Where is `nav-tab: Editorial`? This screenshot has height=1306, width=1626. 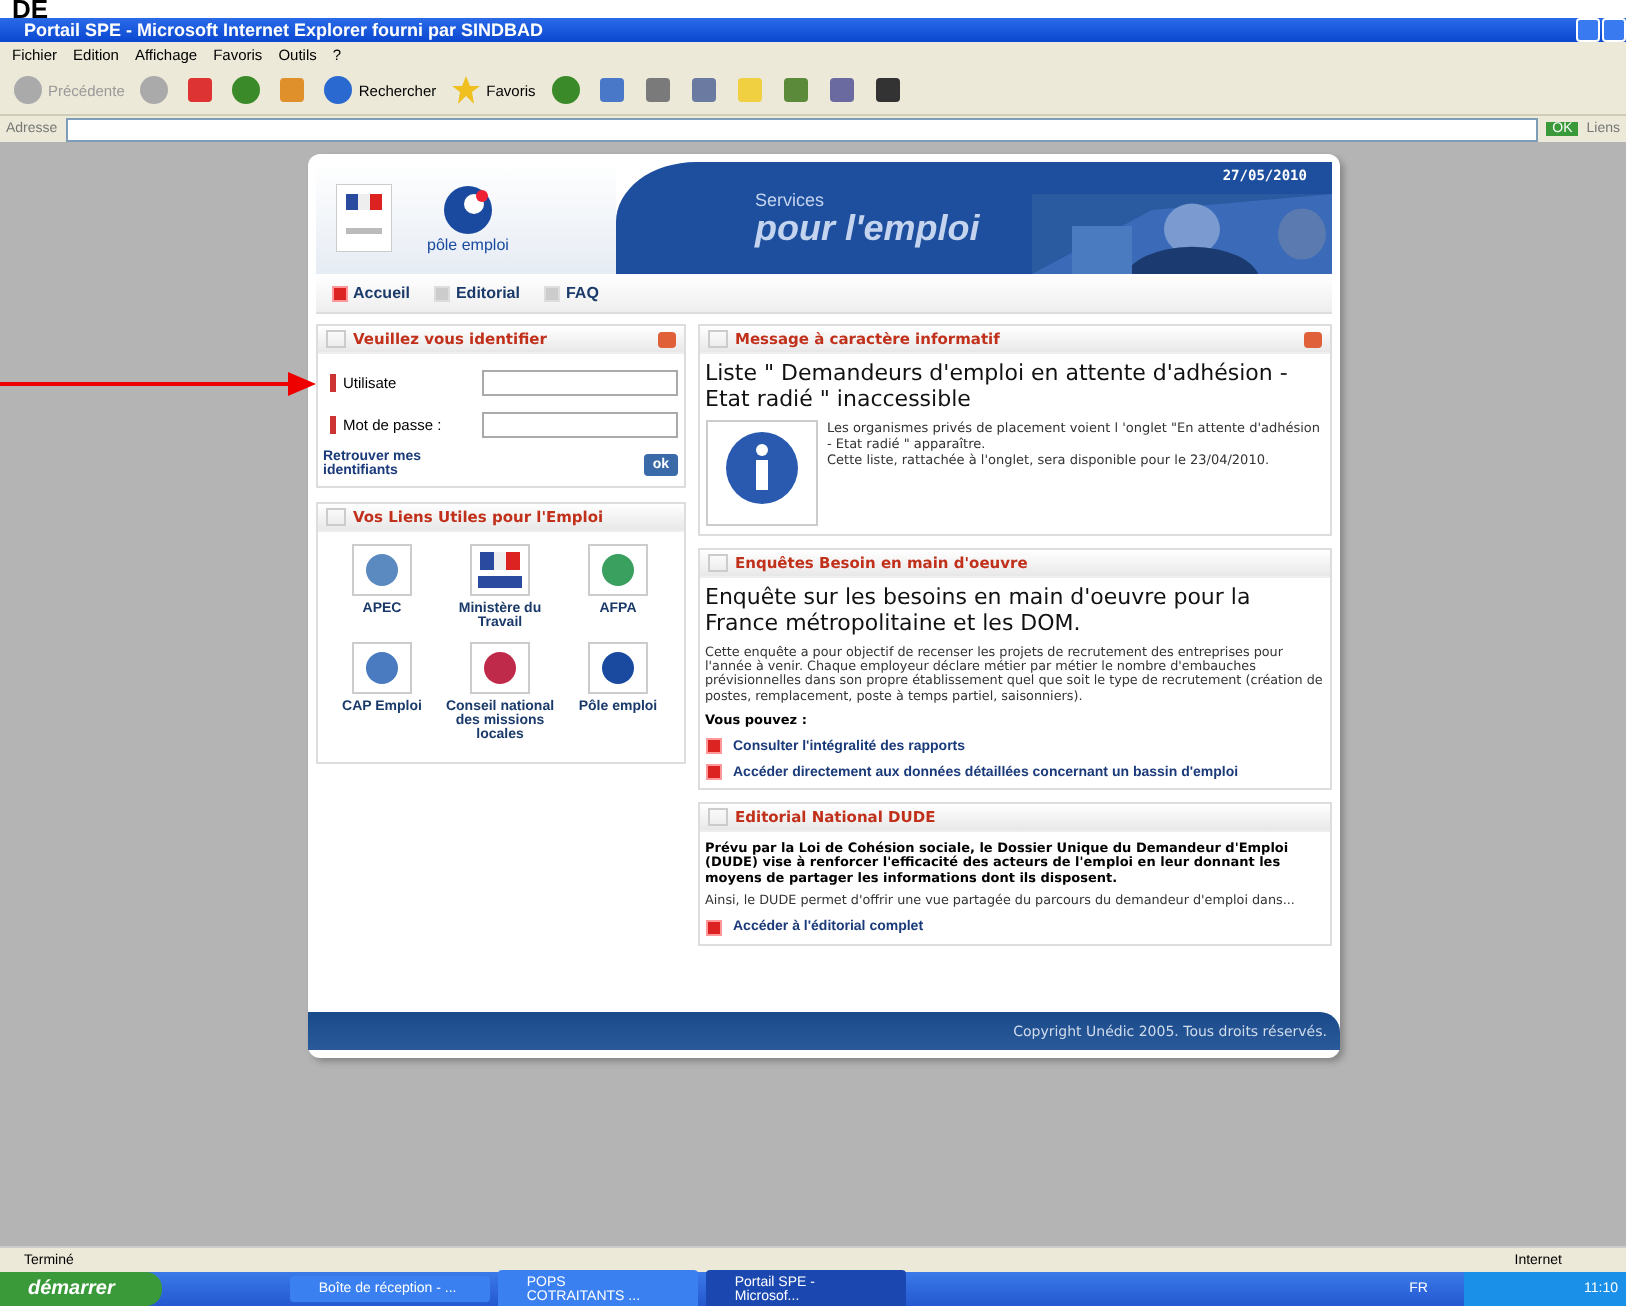
nav-tab: Editorial is located at coordinates (476, 293).